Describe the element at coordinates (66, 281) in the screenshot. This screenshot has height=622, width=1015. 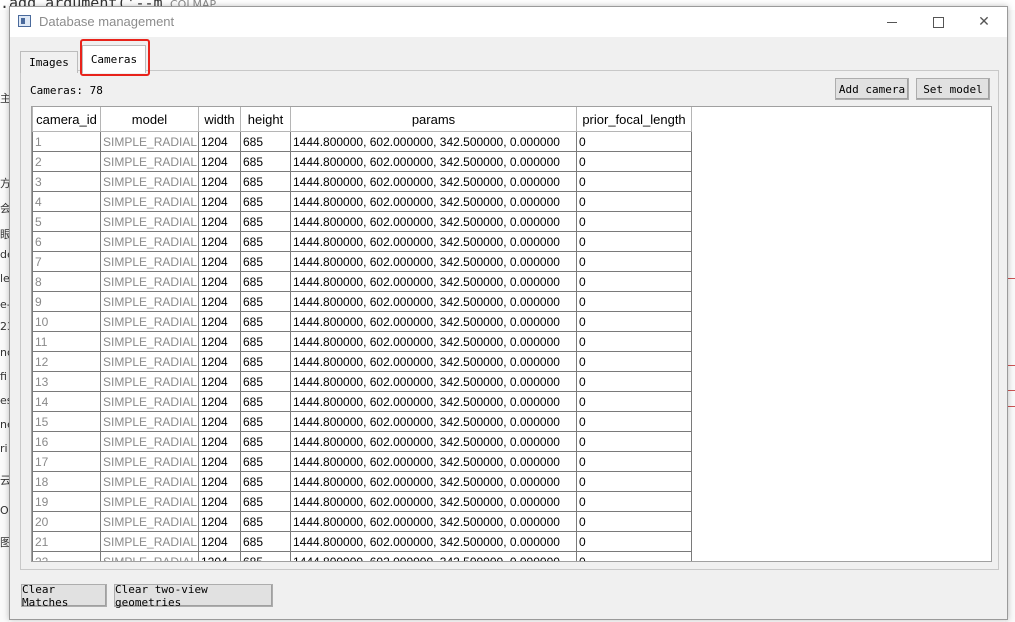
I see `cell-camera-id: 8` at that location.